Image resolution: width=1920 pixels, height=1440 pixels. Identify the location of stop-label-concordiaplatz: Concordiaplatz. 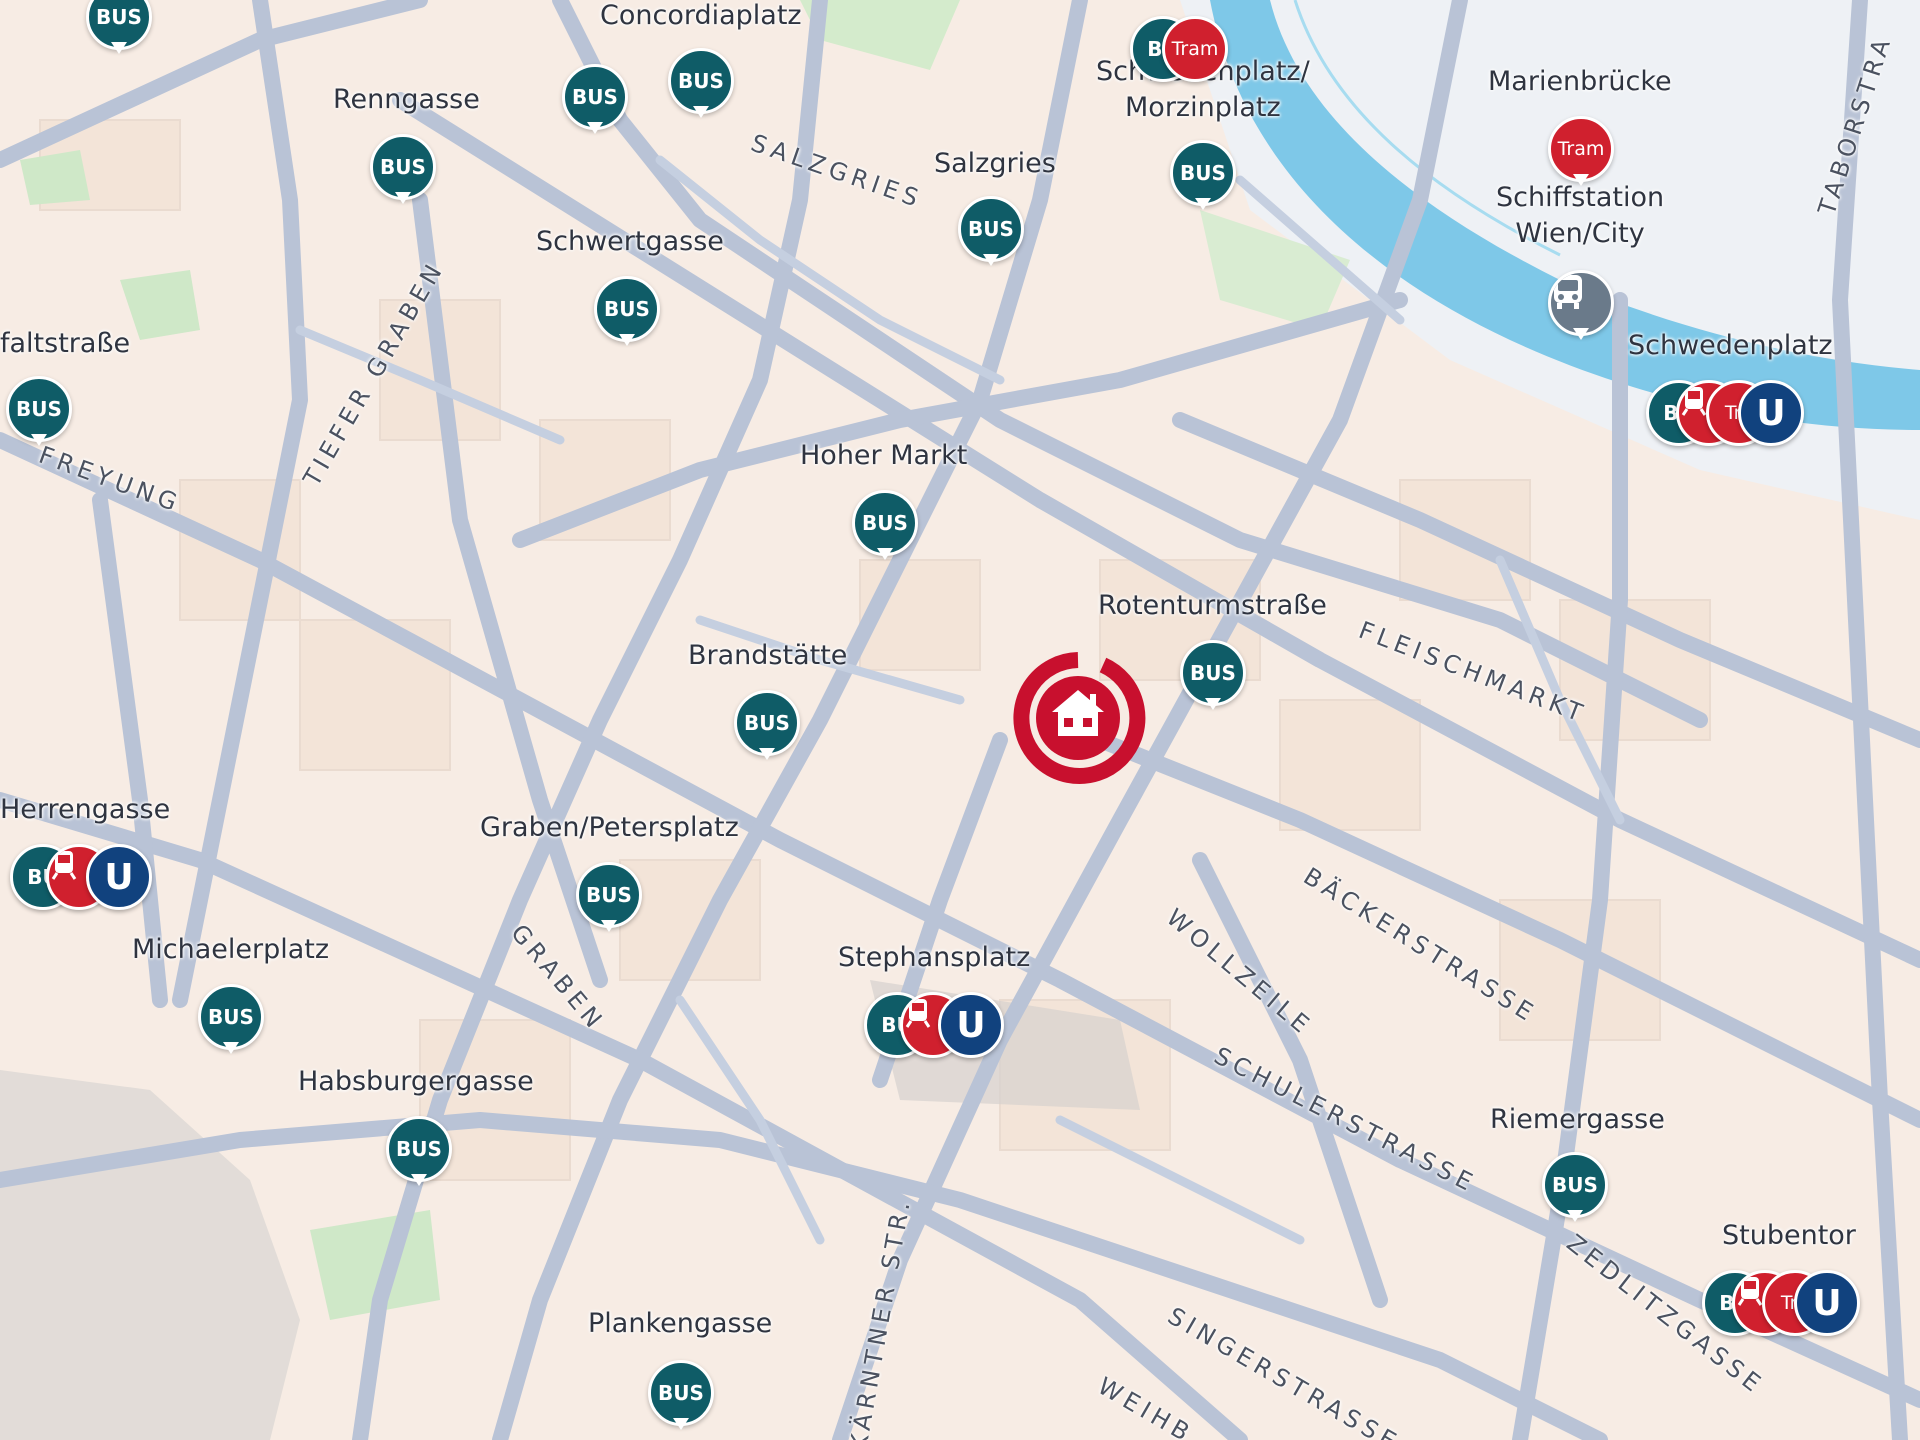
(701, 15).